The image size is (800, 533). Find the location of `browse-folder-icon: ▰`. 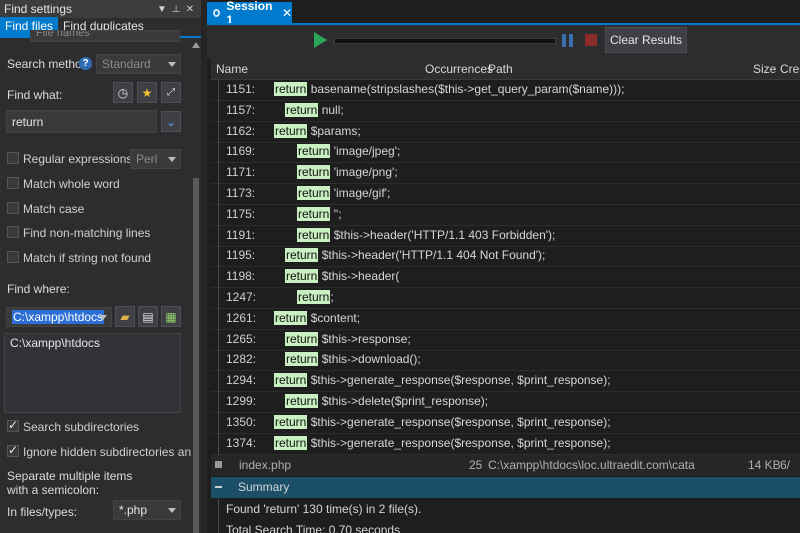

browse-folder-icon: ▰ is located at coordinates (125, 316).